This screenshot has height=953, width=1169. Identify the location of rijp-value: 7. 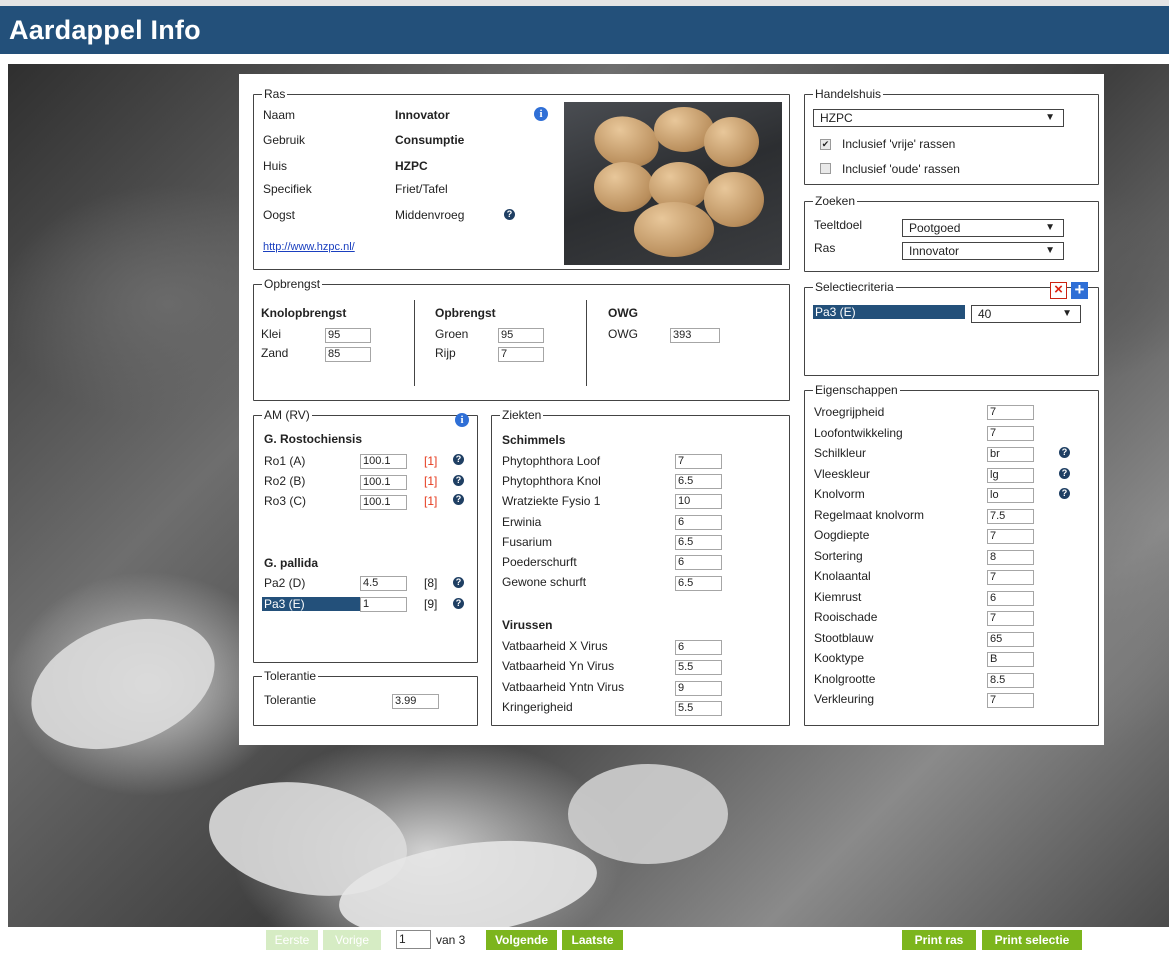
(521, 354).